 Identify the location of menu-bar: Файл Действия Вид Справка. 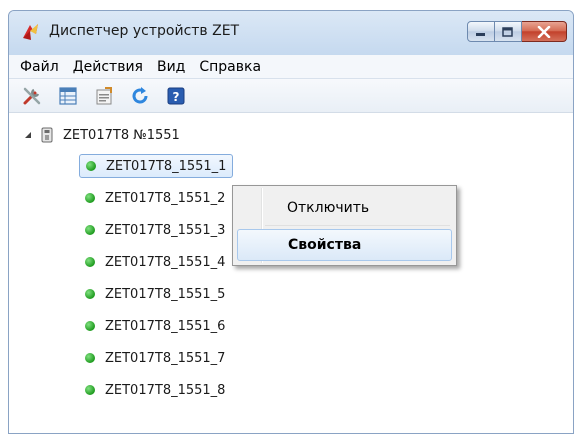
(291, 67).